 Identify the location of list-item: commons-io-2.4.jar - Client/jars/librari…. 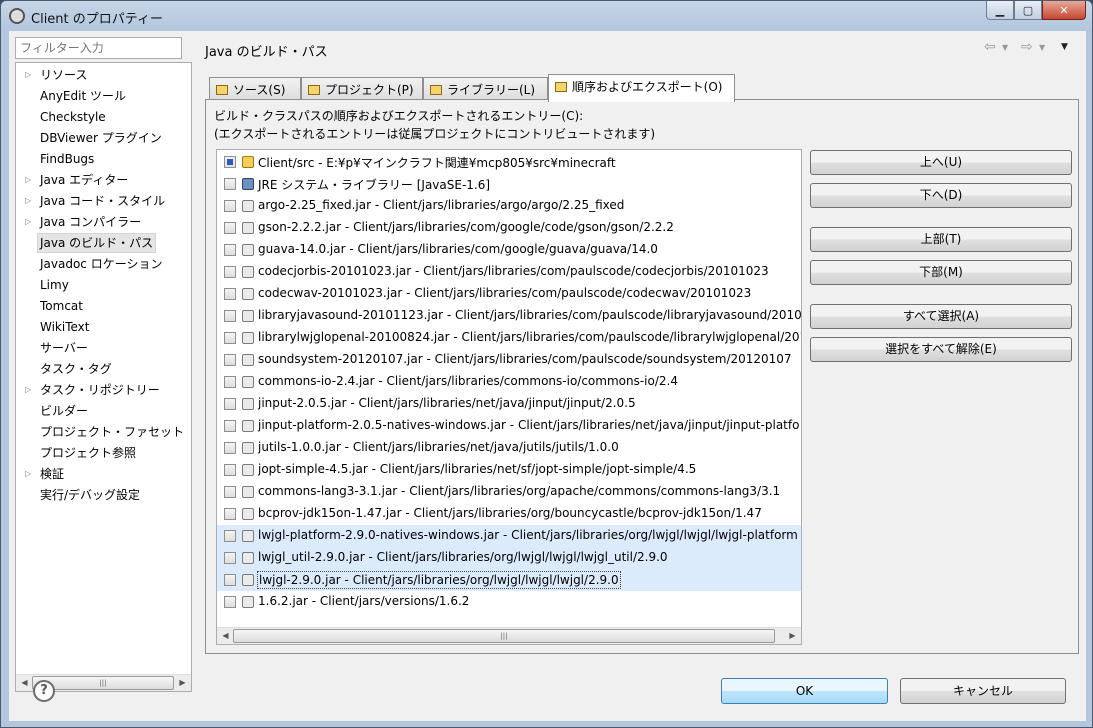
(509, 382).